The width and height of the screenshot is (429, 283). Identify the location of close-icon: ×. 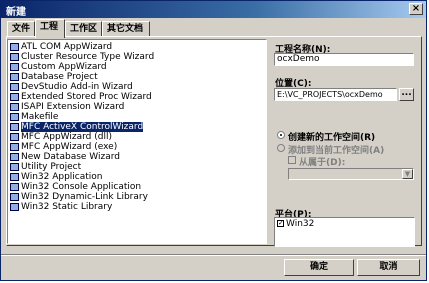
(416, 8).